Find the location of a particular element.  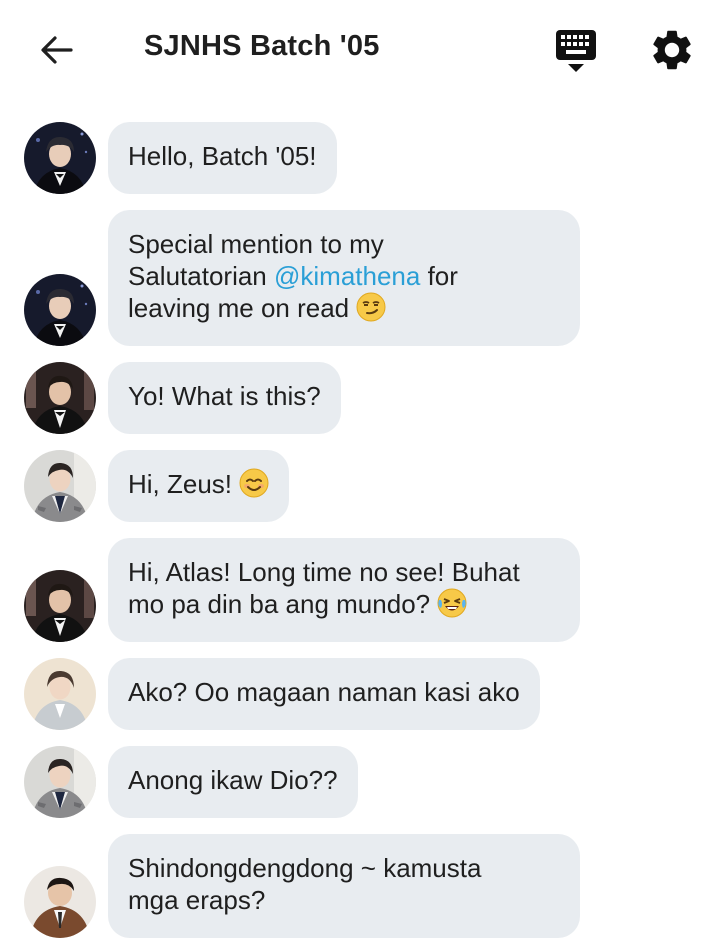

message-text: Anong ikaw Dio?? is located at coordinates (233, 780).